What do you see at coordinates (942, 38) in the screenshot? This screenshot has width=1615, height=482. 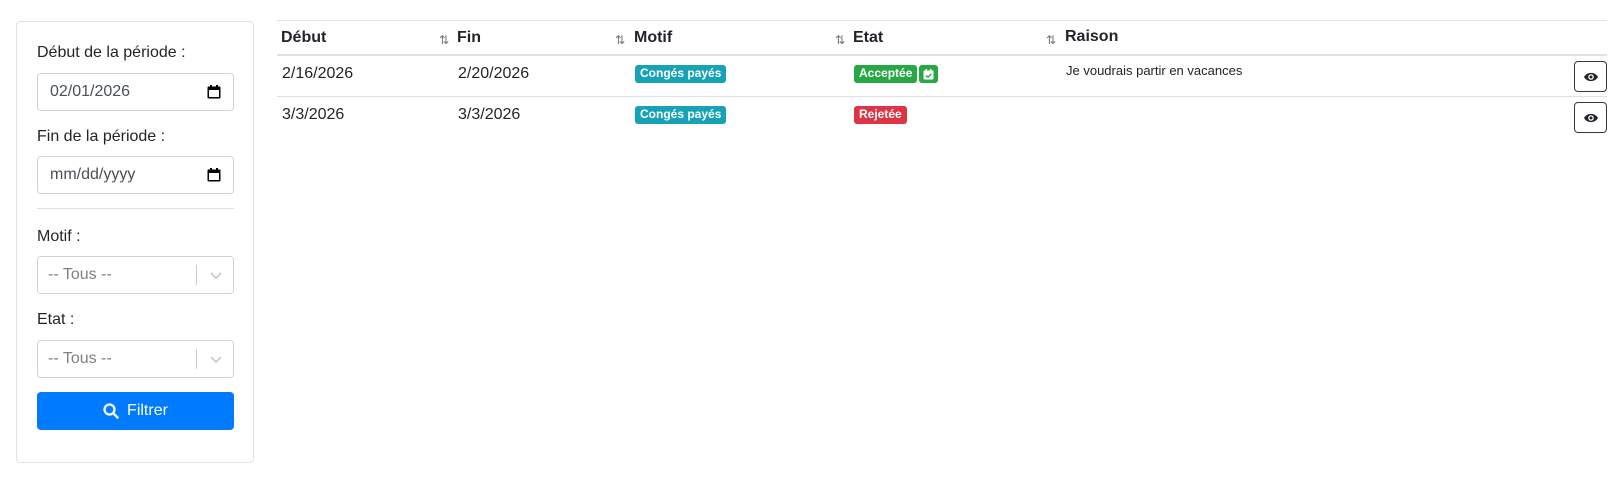 I see `table-header: Début ⇅ Fin ⇅ Motif ⇅ Etat ⇅ Raison` at bounding box center [942, 38].